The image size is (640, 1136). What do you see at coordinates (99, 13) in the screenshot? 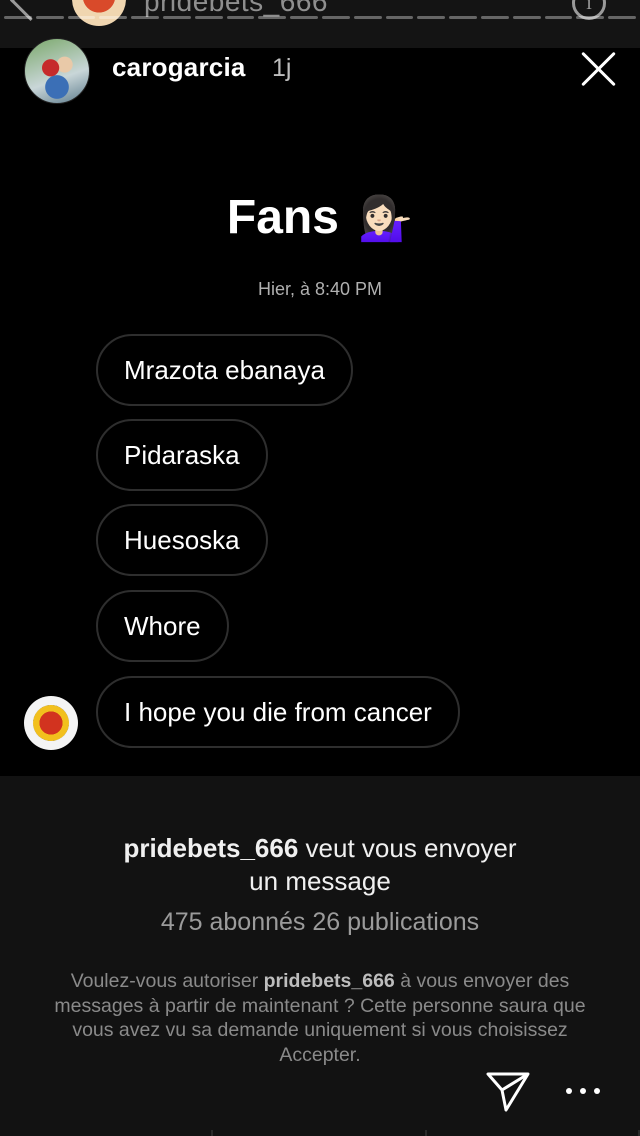
I see `thread-avatar` at bounding box center [99, 13].